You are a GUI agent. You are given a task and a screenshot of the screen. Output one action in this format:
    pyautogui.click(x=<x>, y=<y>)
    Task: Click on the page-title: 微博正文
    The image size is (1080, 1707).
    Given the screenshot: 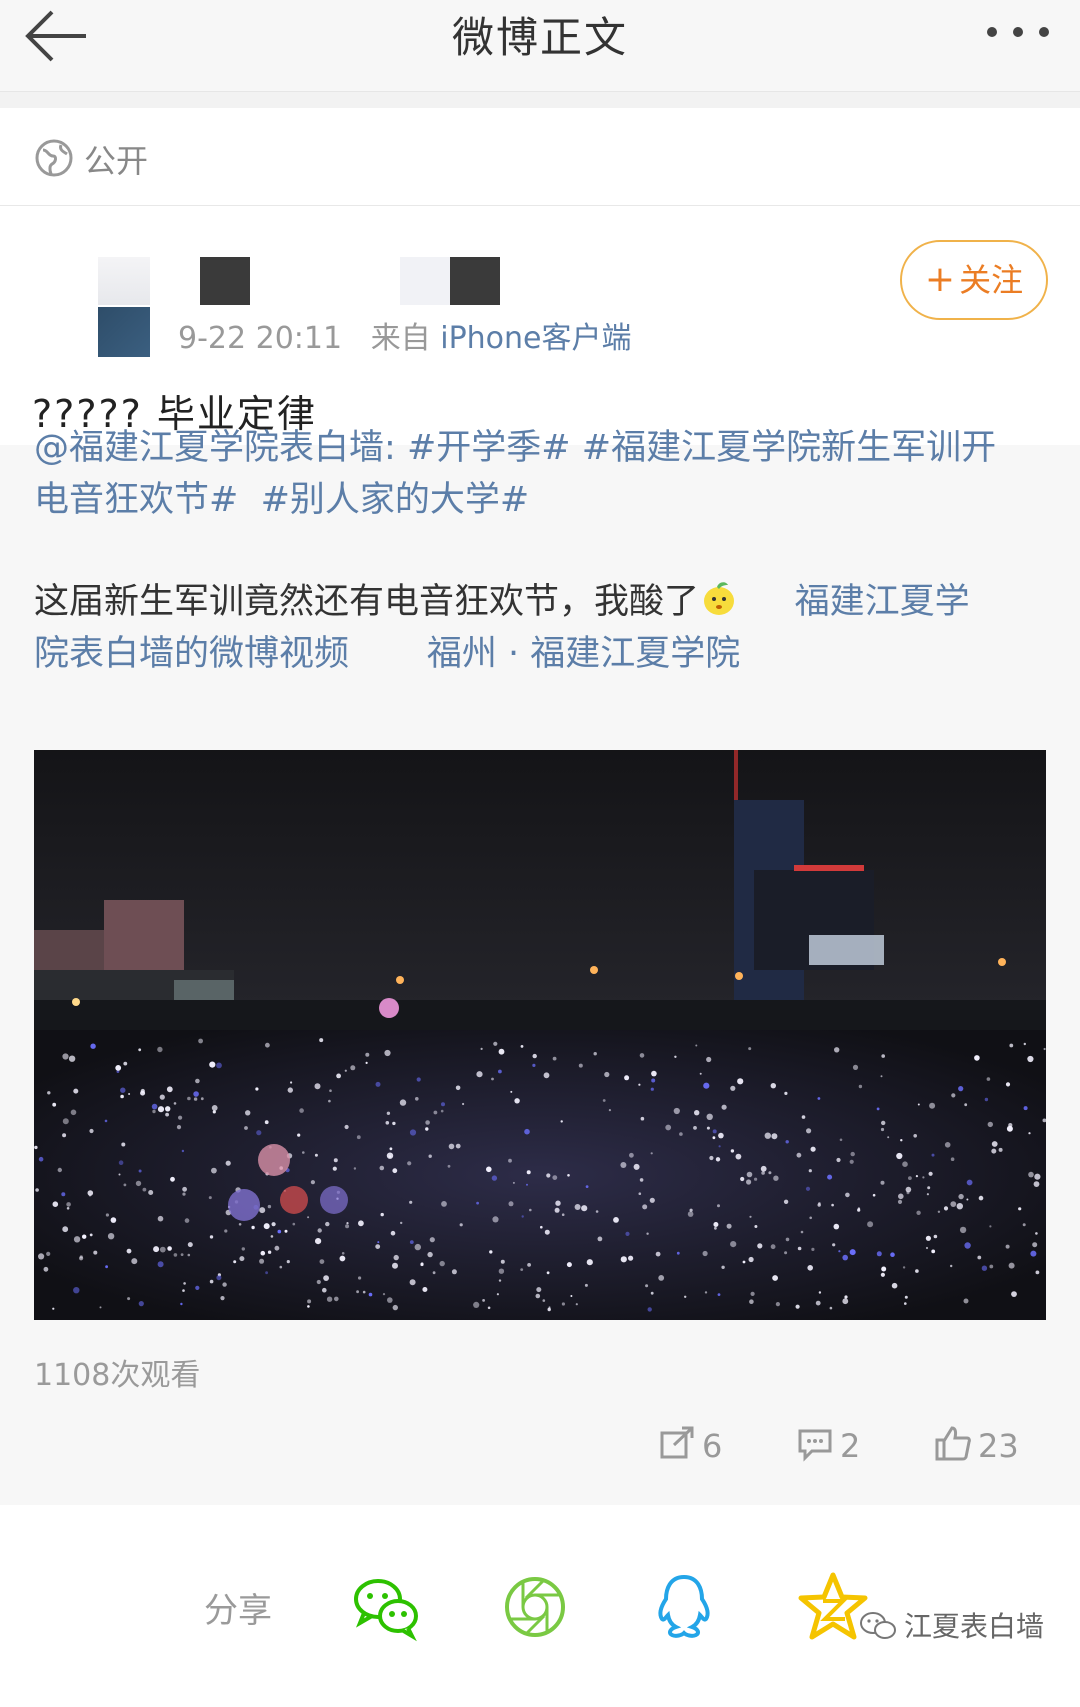 What is the action you would take?
    pyautogui.click(x=539, y=37)
    